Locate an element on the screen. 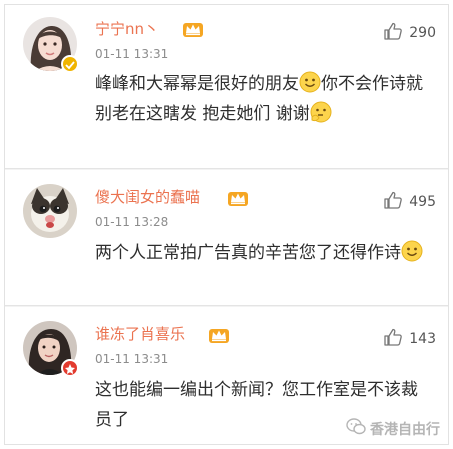  comment-text-part: 峰峰和大幂幂是很好的朋友 is located at coordinates (197, 84).